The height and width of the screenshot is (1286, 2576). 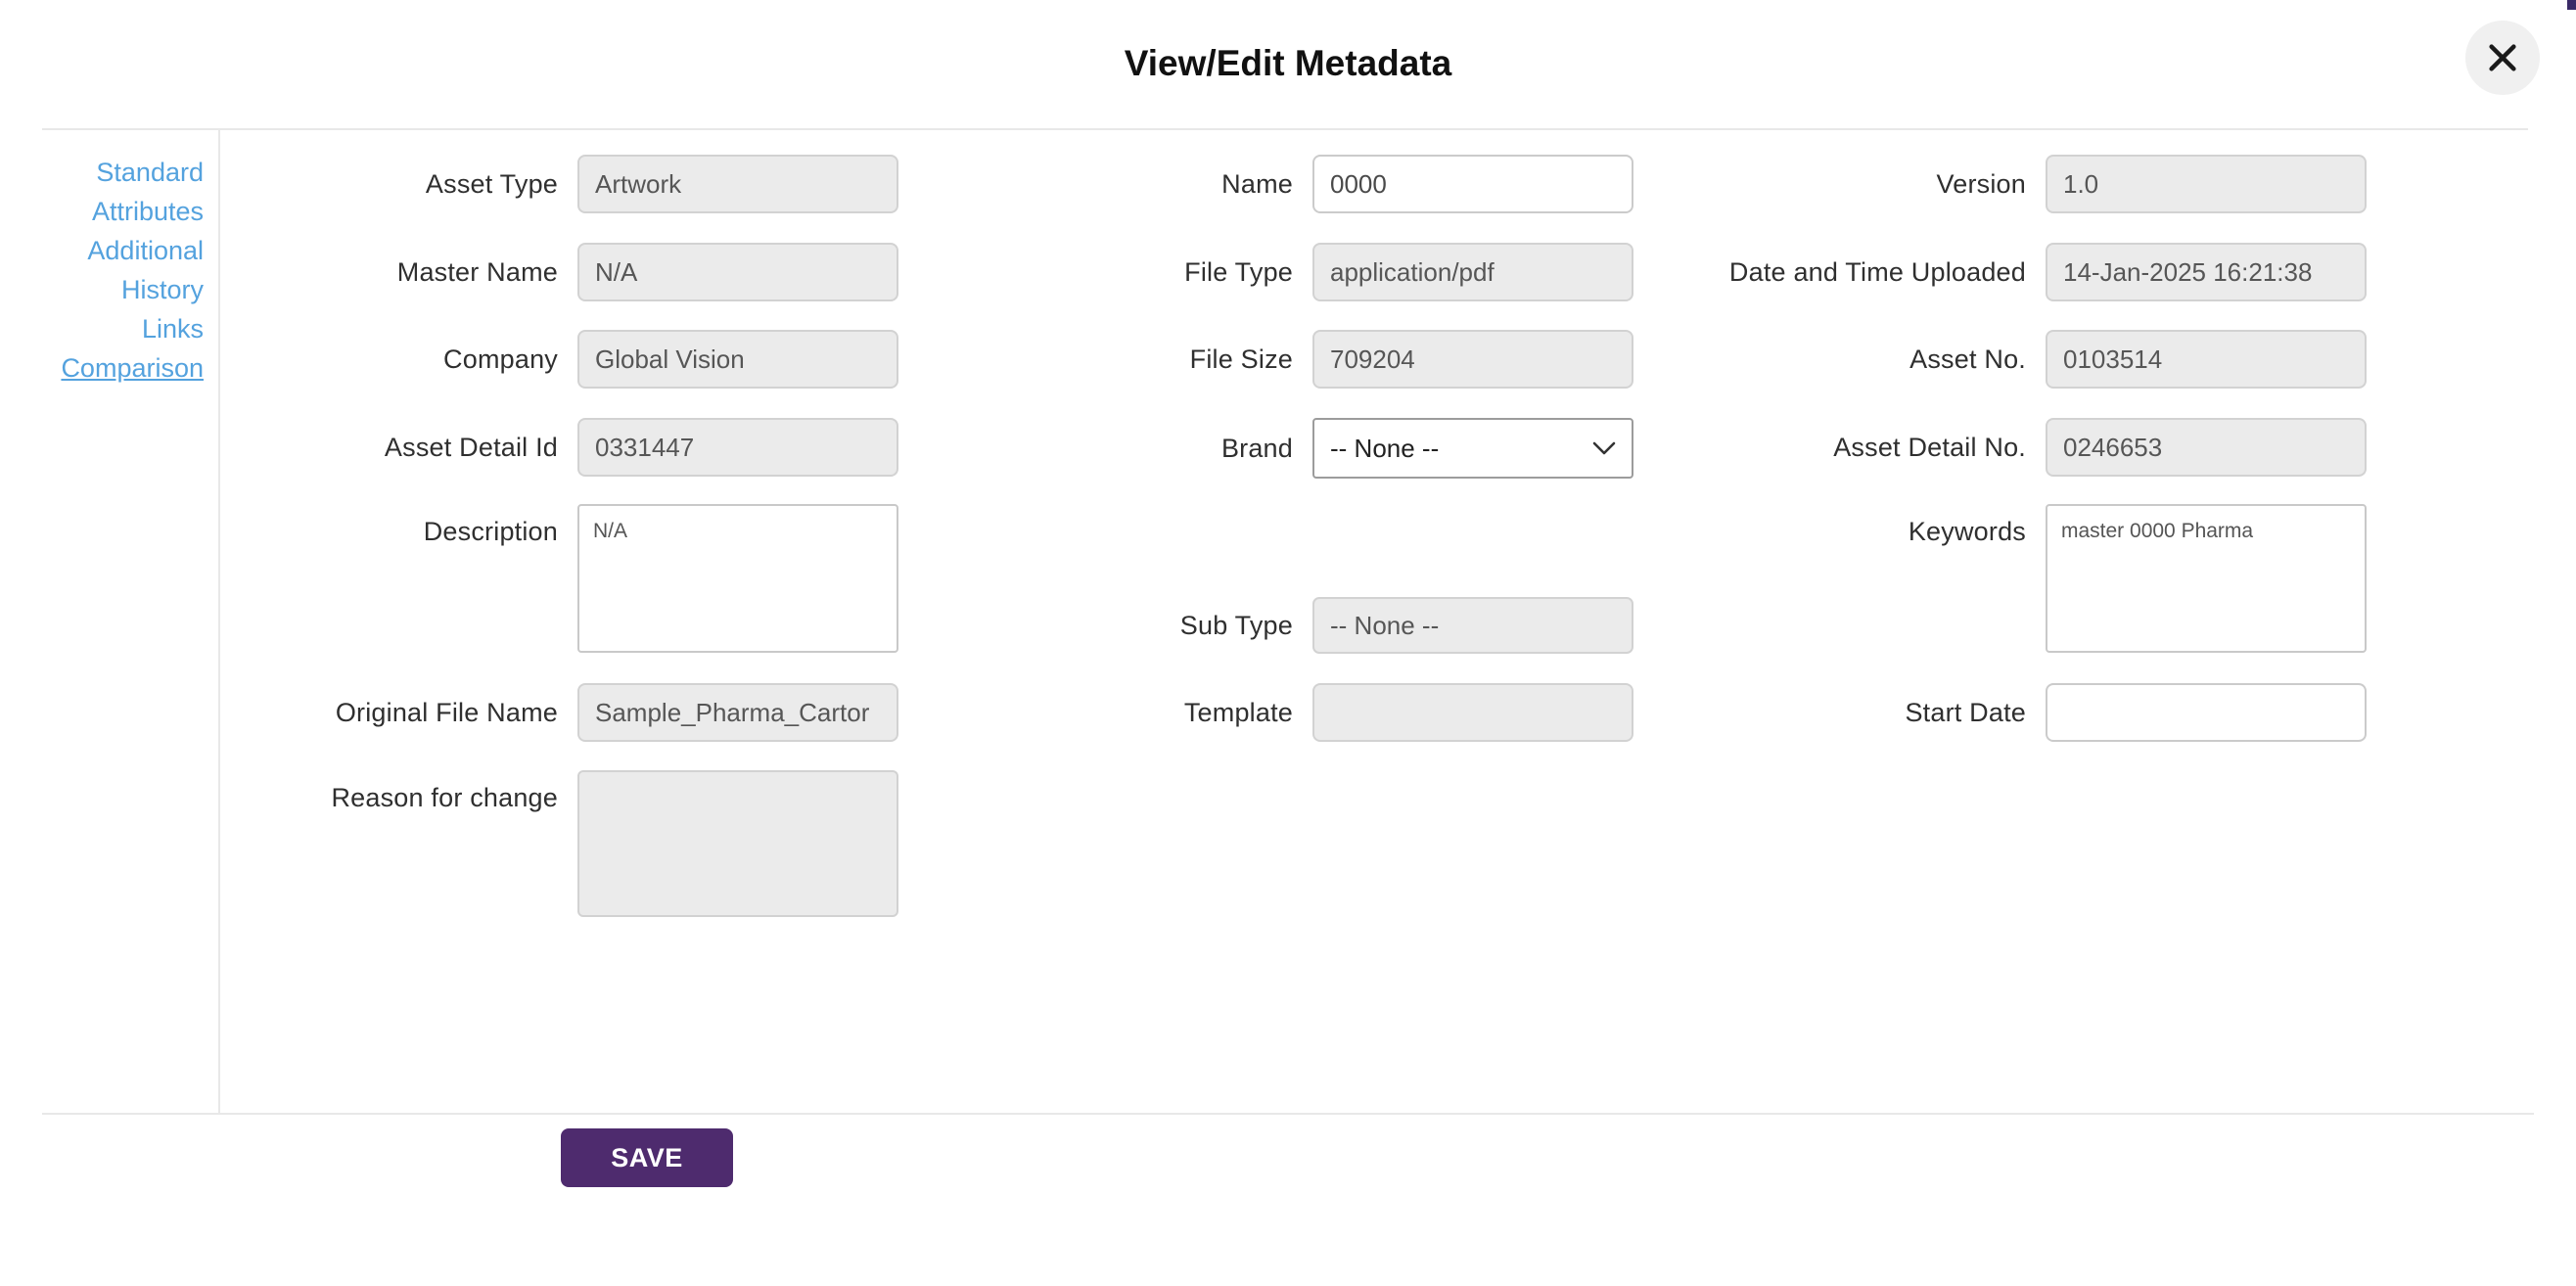 What do you see at coordinates (647, 1157) in the screenshot?
I see `save-button: SAVE` at bounding box center [647, 1157].